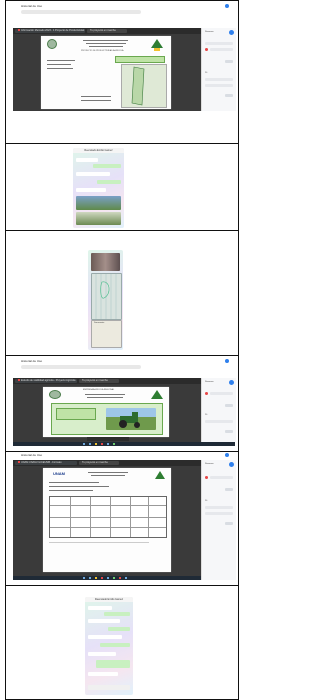 The height and width of the screenshot is (700, 320). What do you see at coordinates (107, 72) in the screenshot?
I see `pdf-viewer: PROYECTO DE PRODUCTIVIDAD AGRICOLA` at bounding box center [107, 72].